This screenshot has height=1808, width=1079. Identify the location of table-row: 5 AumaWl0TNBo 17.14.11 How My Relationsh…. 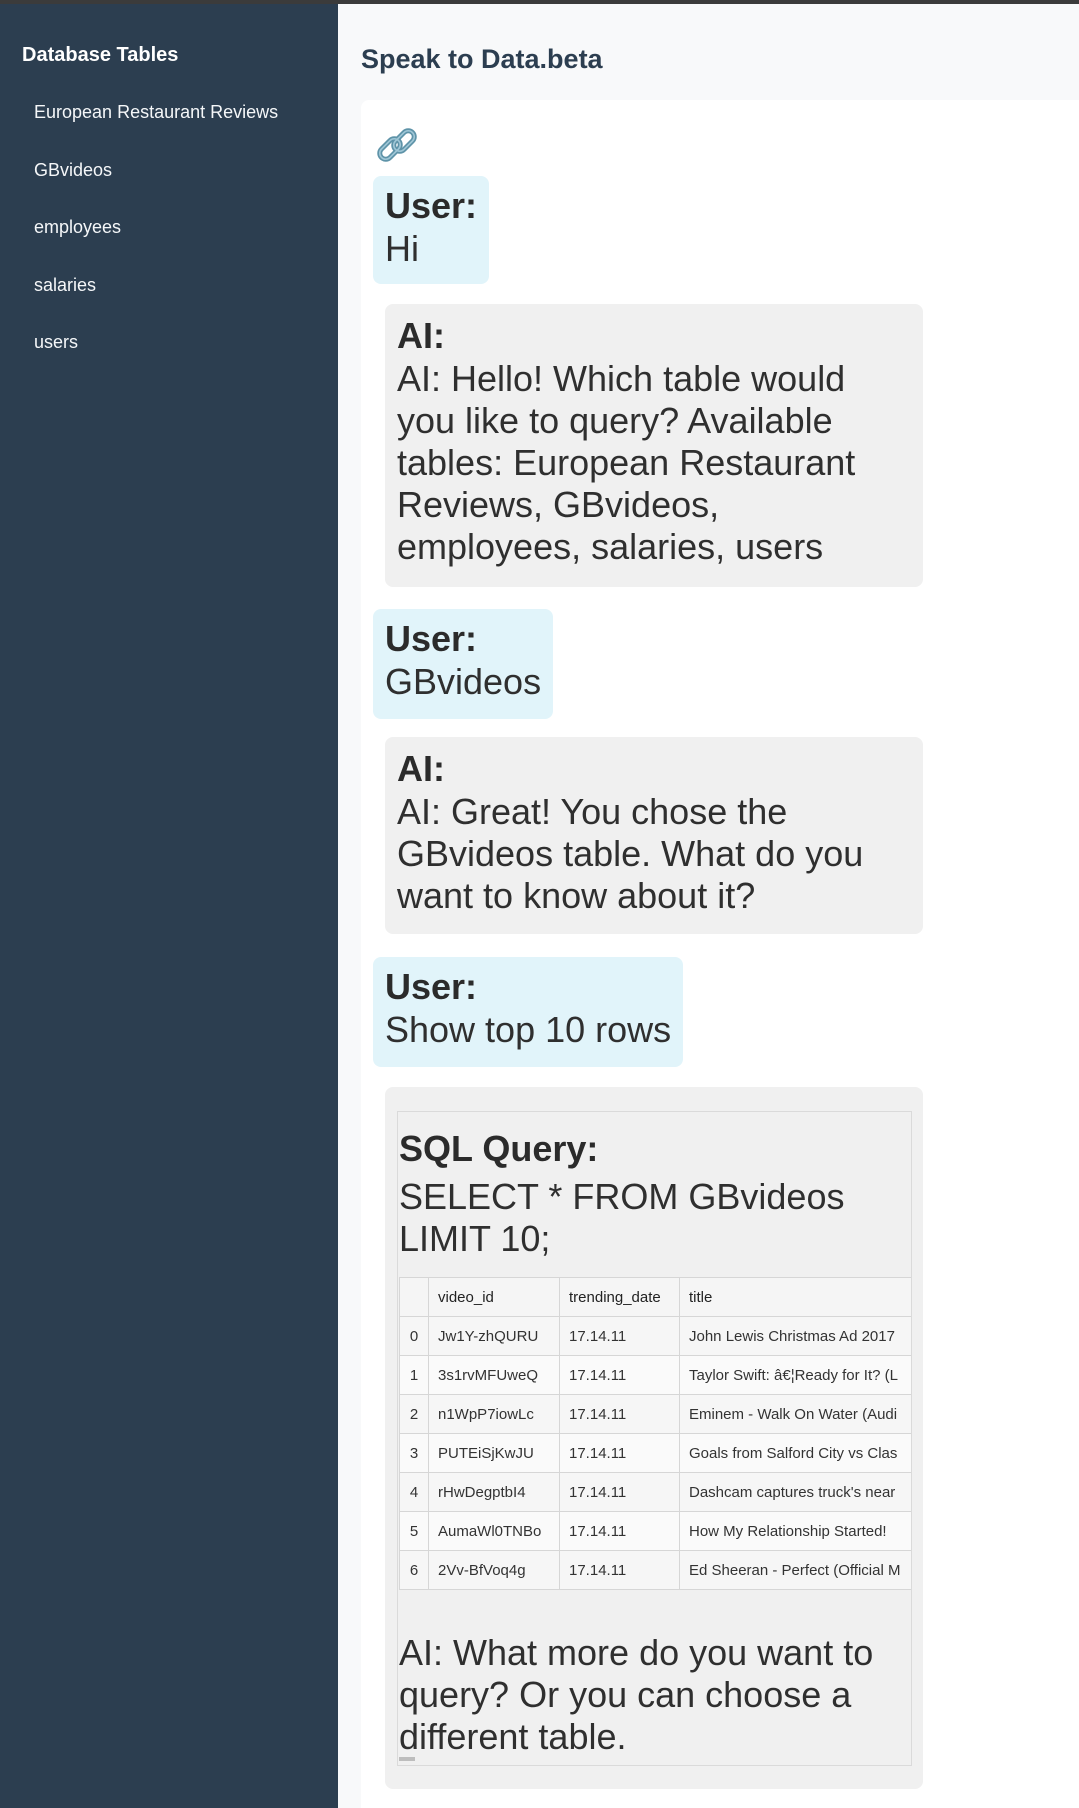
(655, 1531).